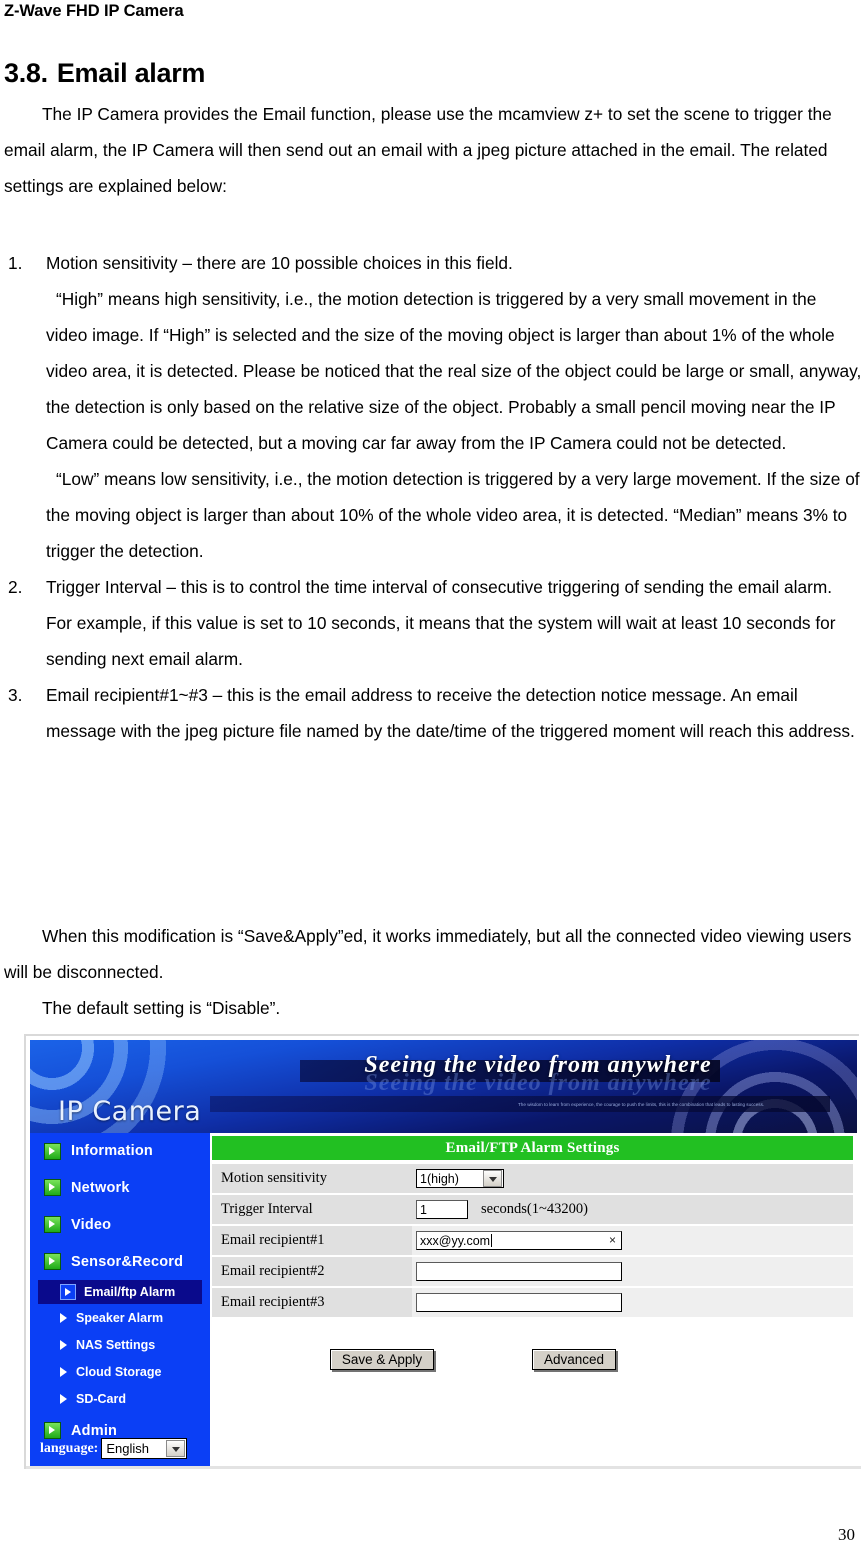 Image resolution: width=865 pixels, height=1553 pixels. What do you see at coordinates (127, 1261) in the screenshot?
I see `sidebar-item-label: Sensor&Record` at bounding box center [127, 1261].